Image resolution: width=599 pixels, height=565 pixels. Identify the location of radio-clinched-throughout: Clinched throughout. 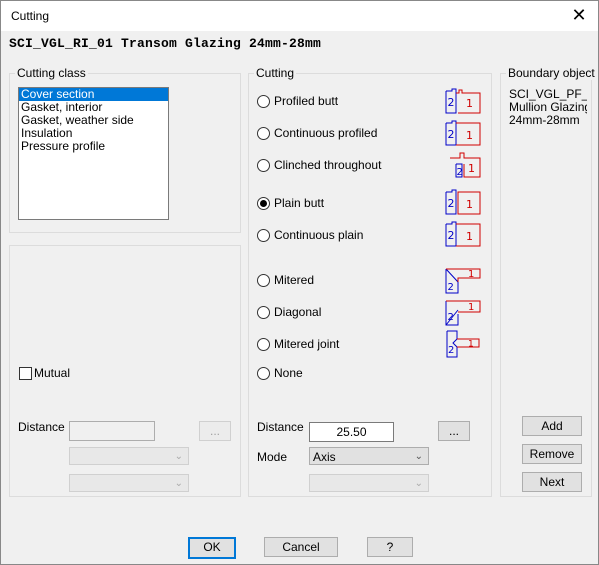
(319, 165).